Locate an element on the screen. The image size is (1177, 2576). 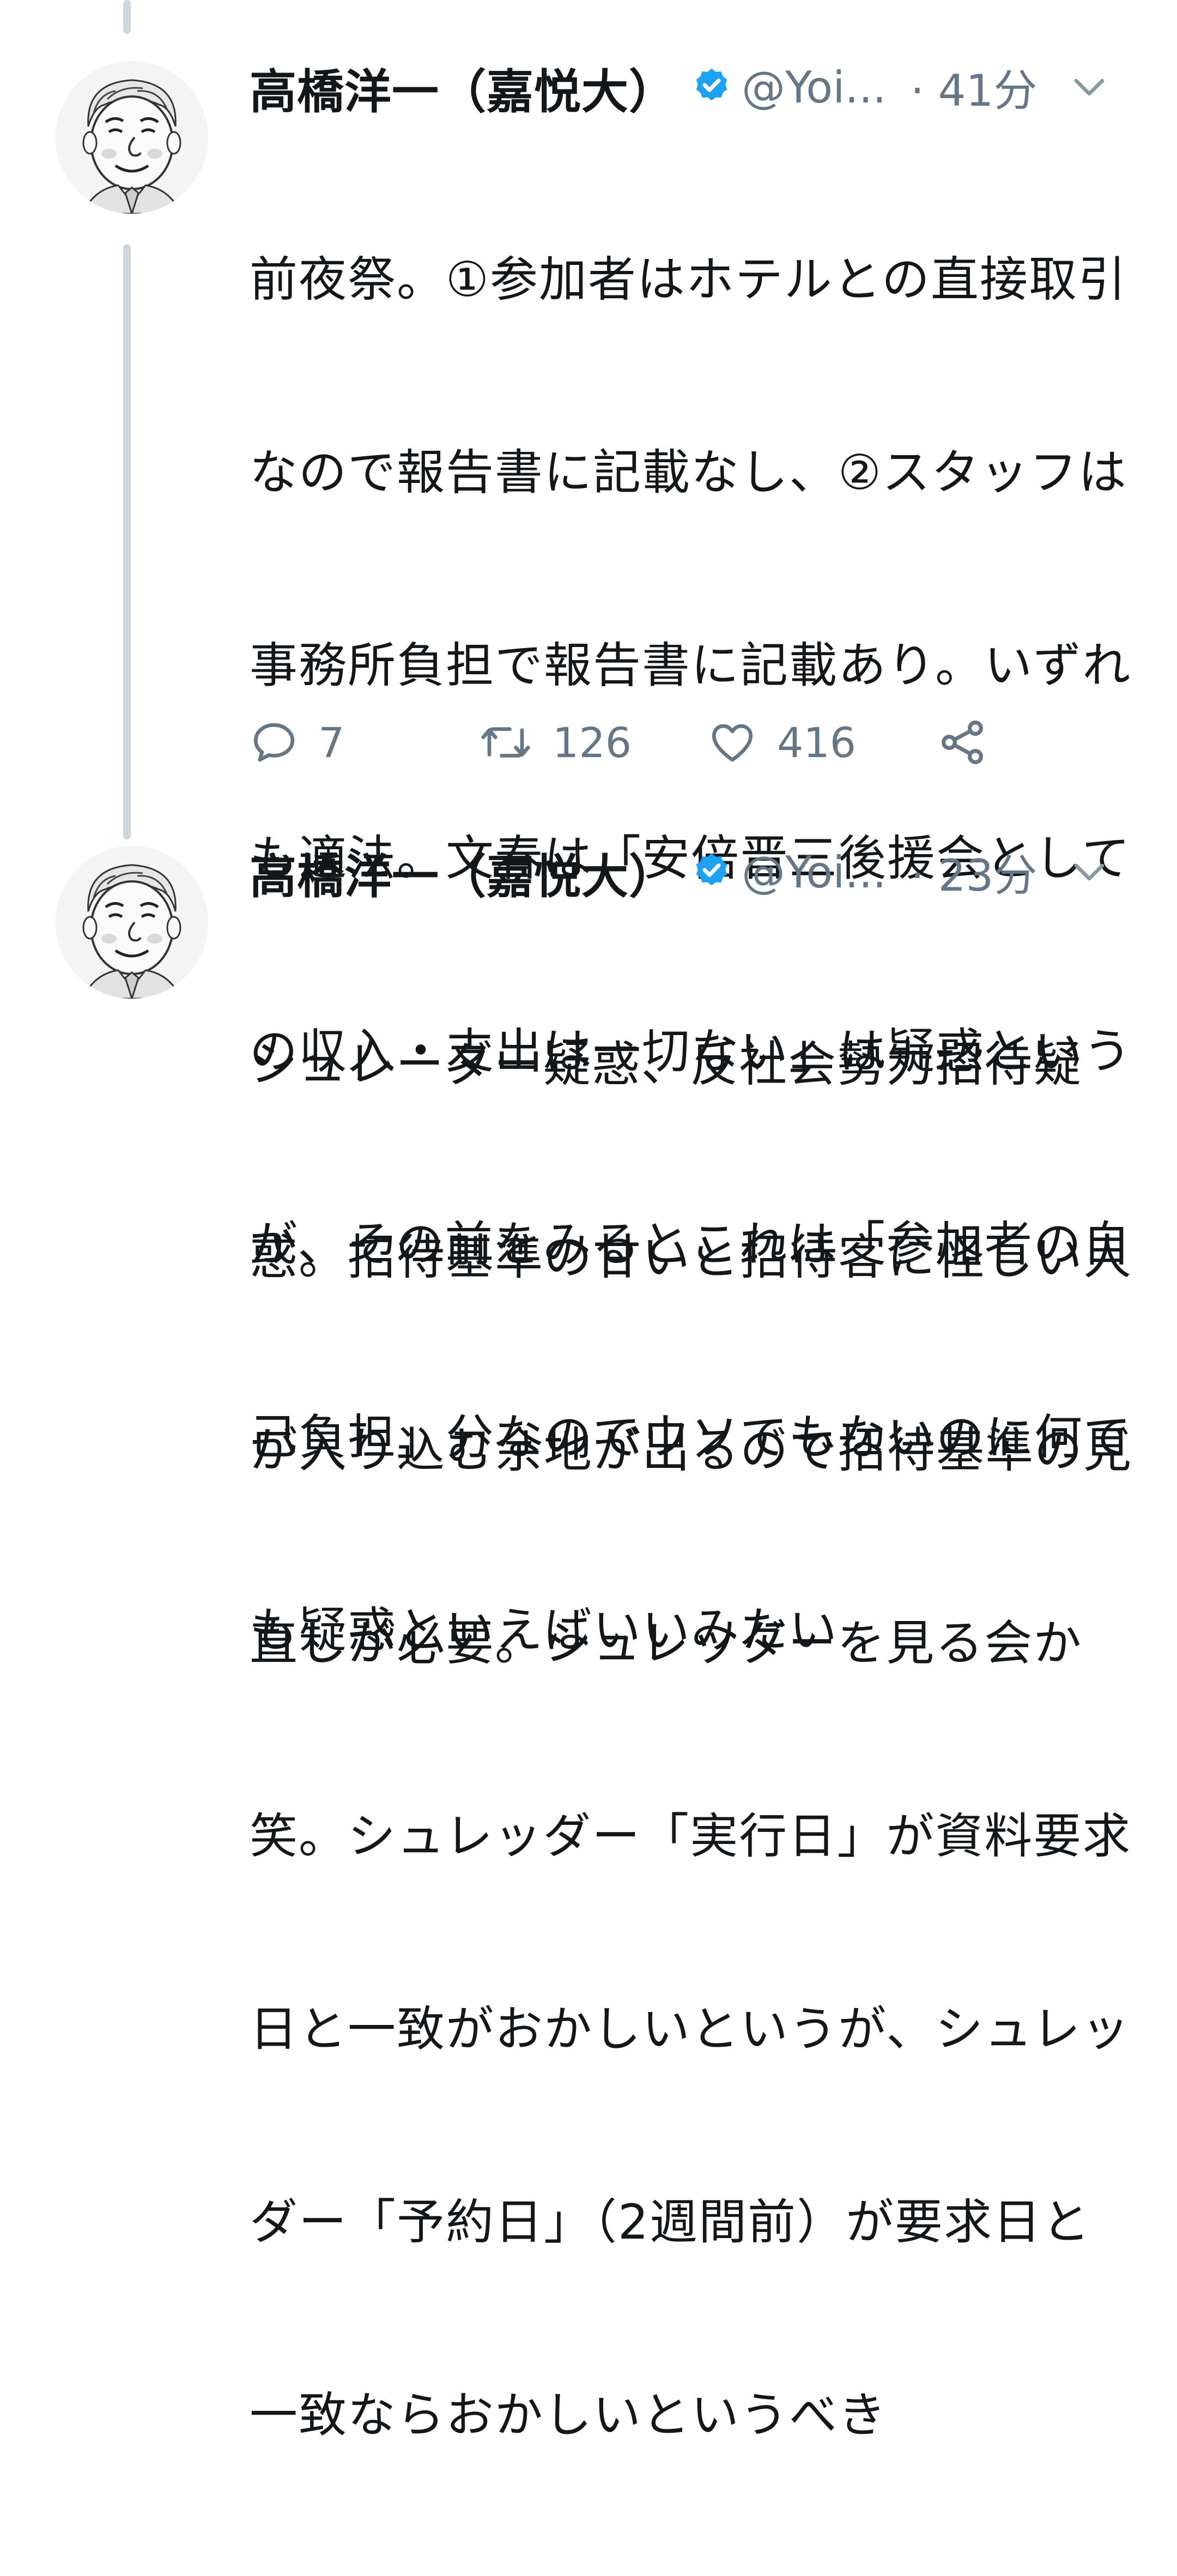
tweet-text-line: 惑。招待基準の甘いと招待客に怪しい人 is located at coordinates (691, 1257).